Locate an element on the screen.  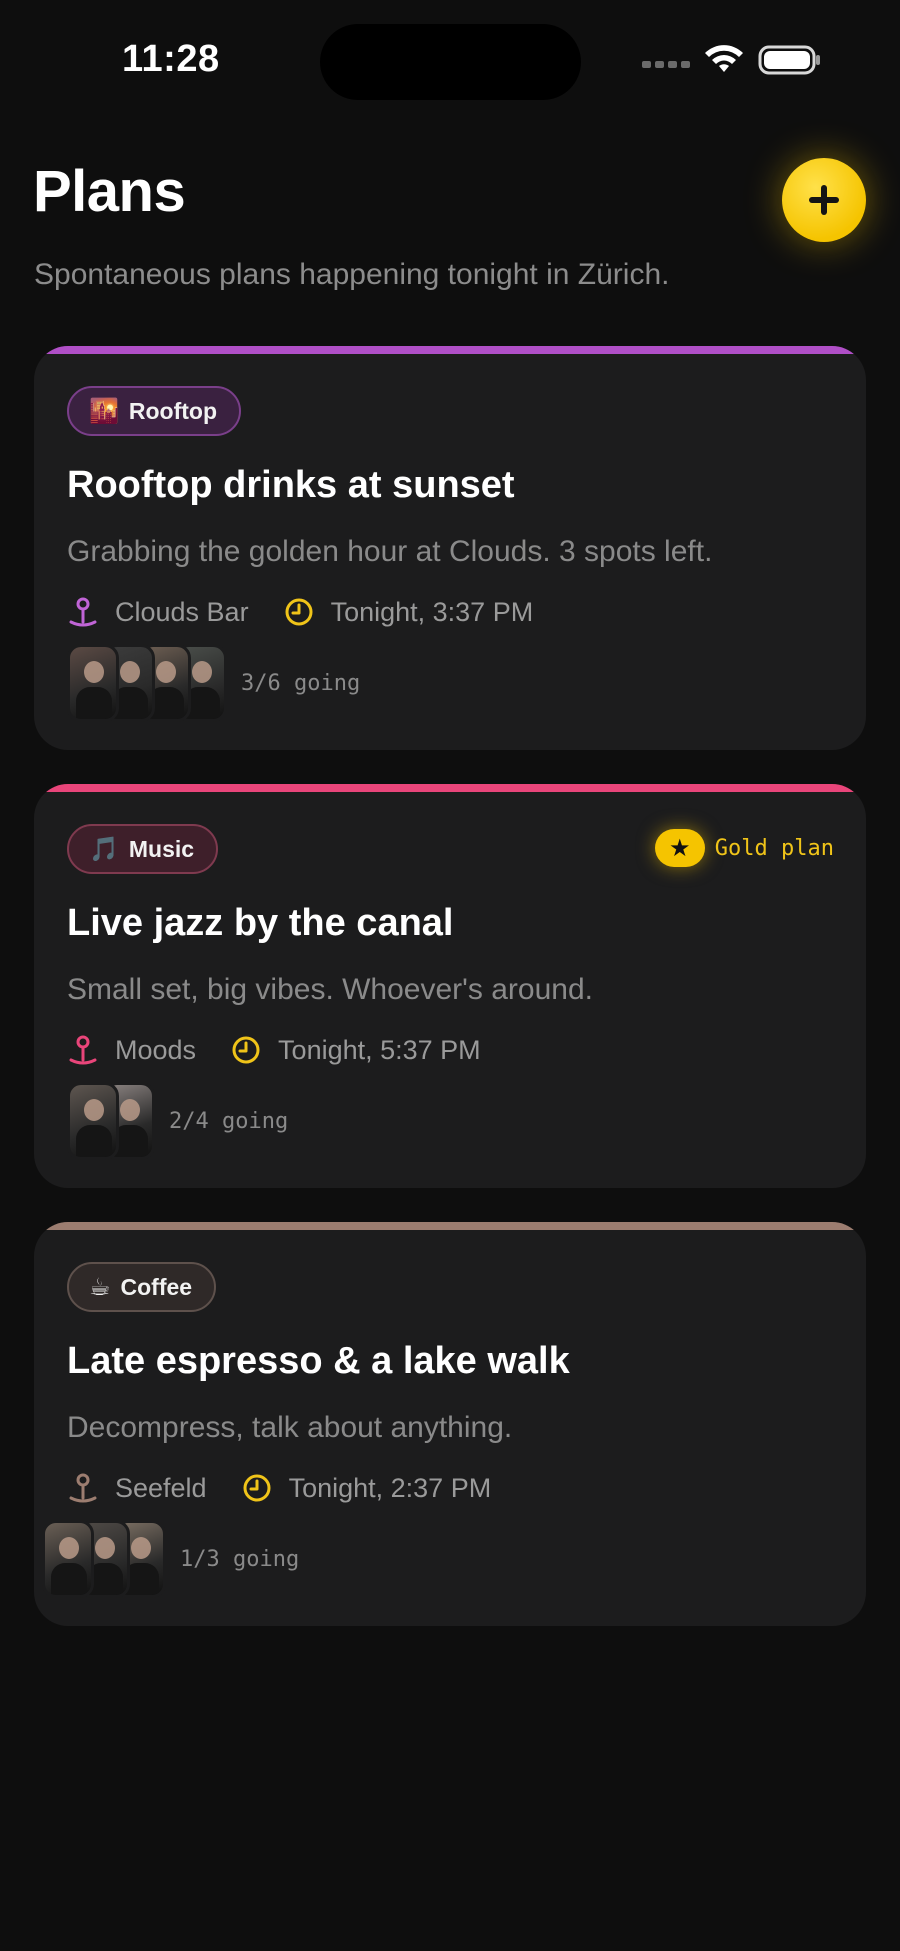
gold-plan-badge: ★ Gold plan is located at coordinates (744, 848).